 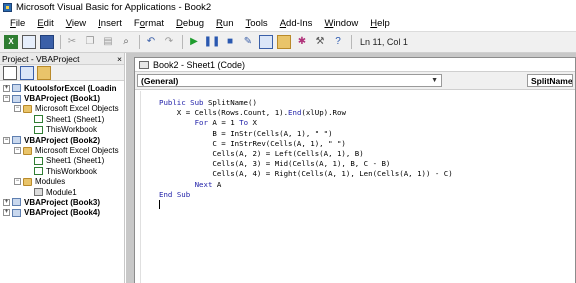 I want to click on code-line: Next A, so click(x=306, y=185).